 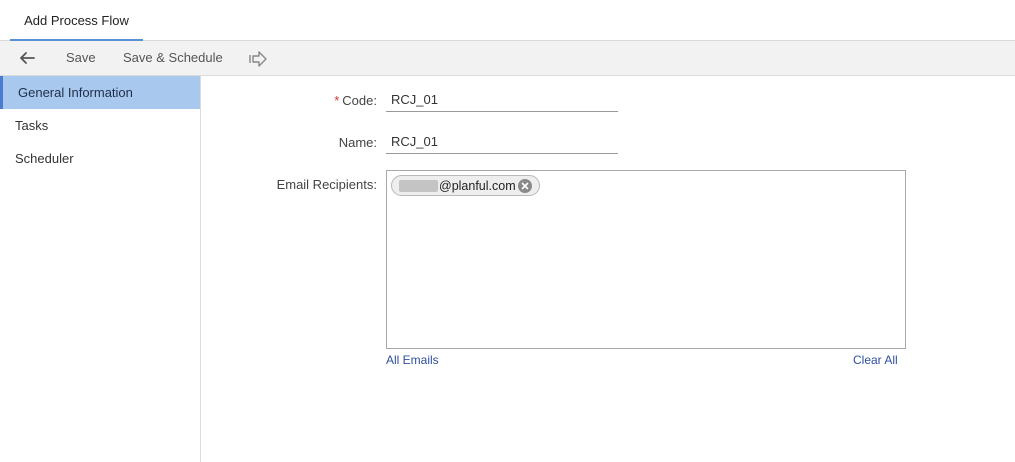 What do you see at coordinates (412, 360) in the screenshot?
I see `all-emails-link: All Emails` at bounding box center [412, 360].